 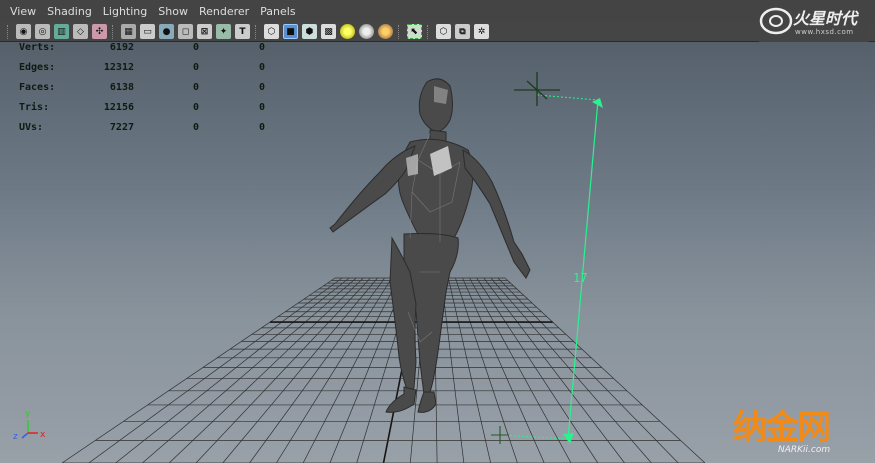 What do you see at coordinates (9, 31) in the screenshot?
I see `toolbar-grip` at bounding box center [9, 31].